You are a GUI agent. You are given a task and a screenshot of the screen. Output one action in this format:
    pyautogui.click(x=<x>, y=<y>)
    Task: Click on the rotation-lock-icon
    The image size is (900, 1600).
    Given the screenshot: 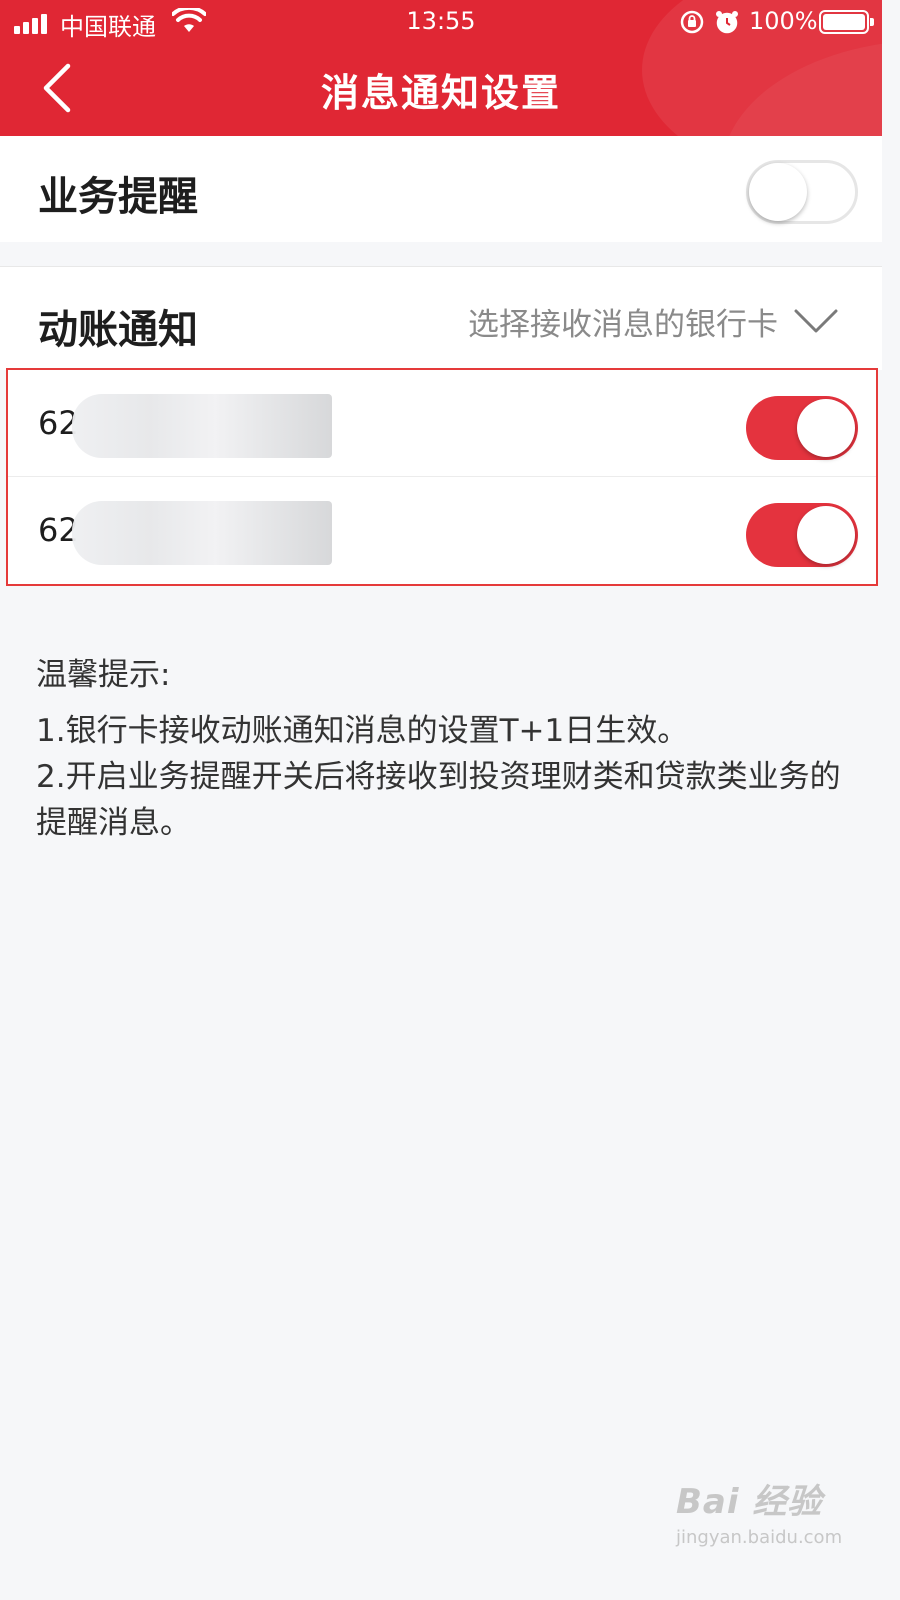 What is the action you would take?
    pyautogui.click(x=692, y=22)
    